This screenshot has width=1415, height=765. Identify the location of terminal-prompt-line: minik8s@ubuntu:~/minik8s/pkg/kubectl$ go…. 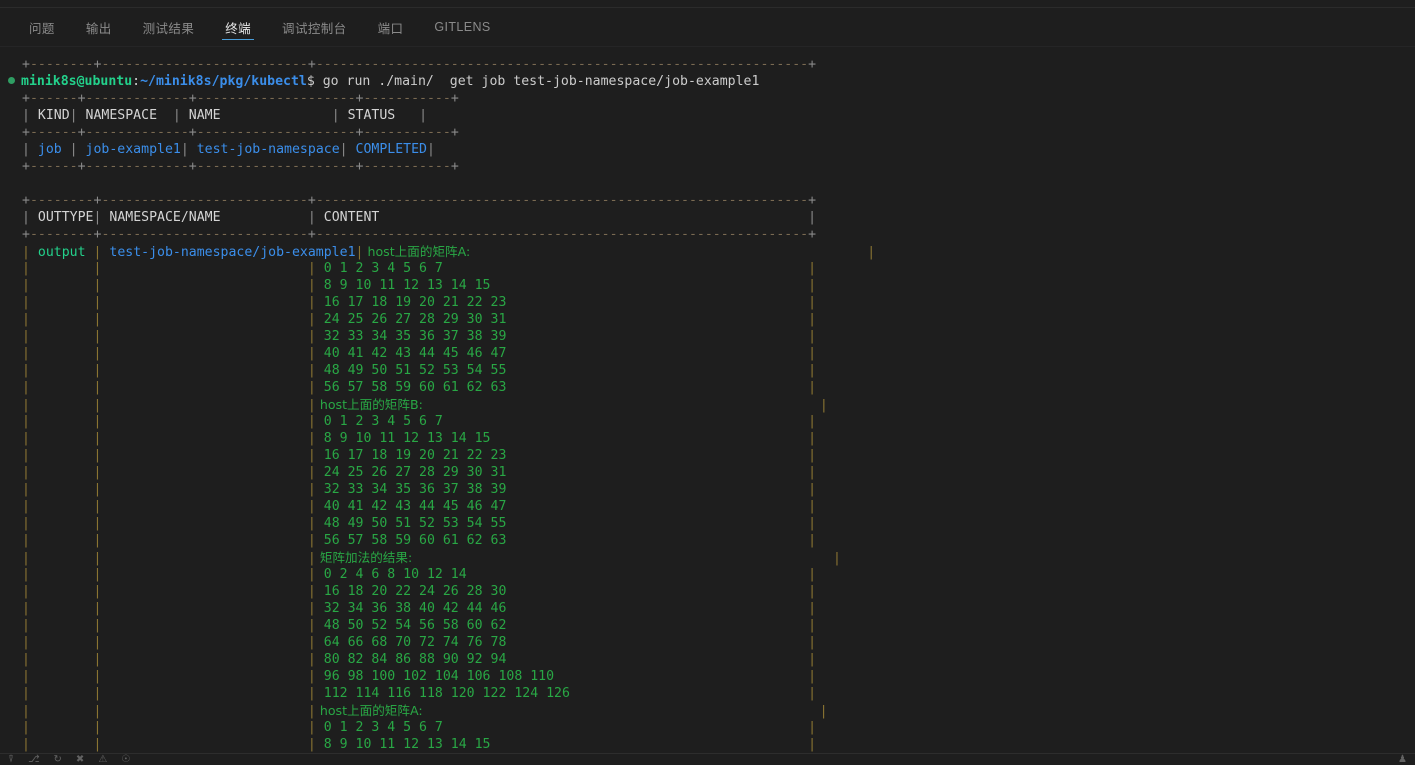
(707, 81).